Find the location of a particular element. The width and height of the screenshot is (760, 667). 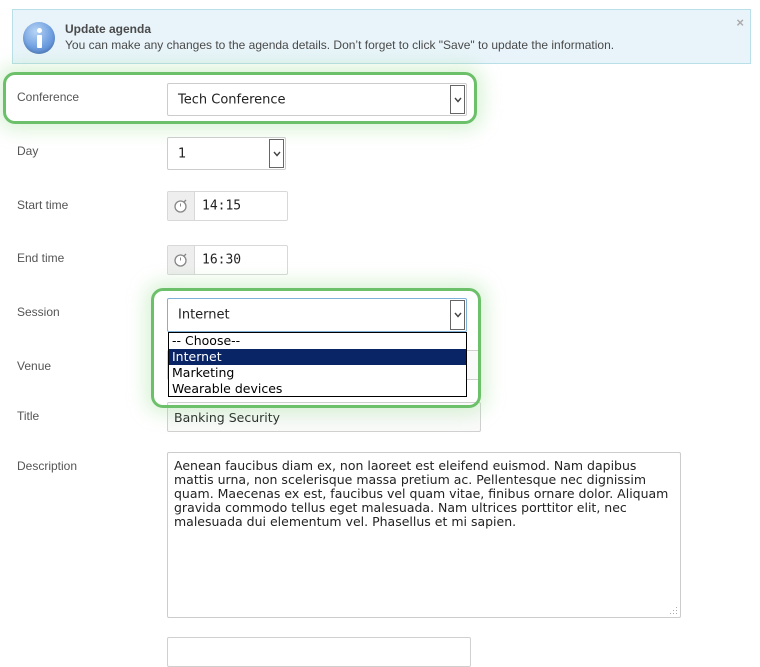

alert-title: Update agenda is located at coordinates (108, 29).